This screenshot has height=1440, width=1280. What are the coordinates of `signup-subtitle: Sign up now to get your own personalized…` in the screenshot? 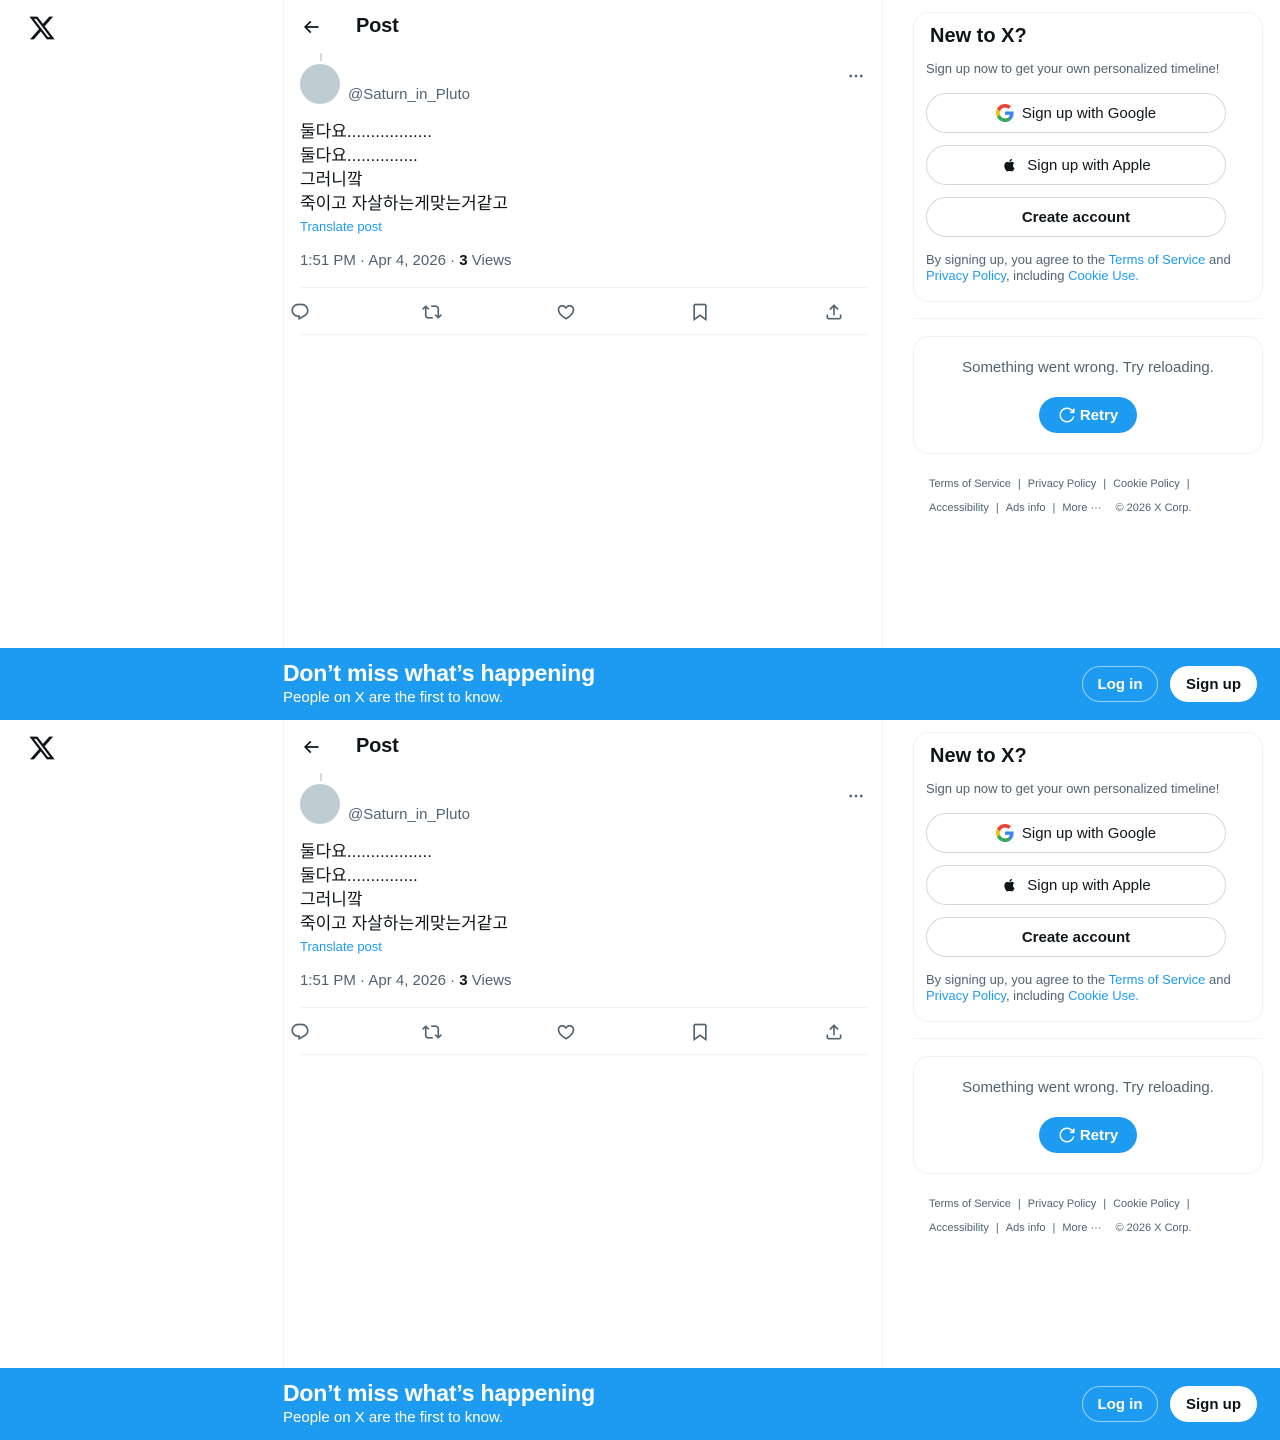 It's located at (1073, 68).